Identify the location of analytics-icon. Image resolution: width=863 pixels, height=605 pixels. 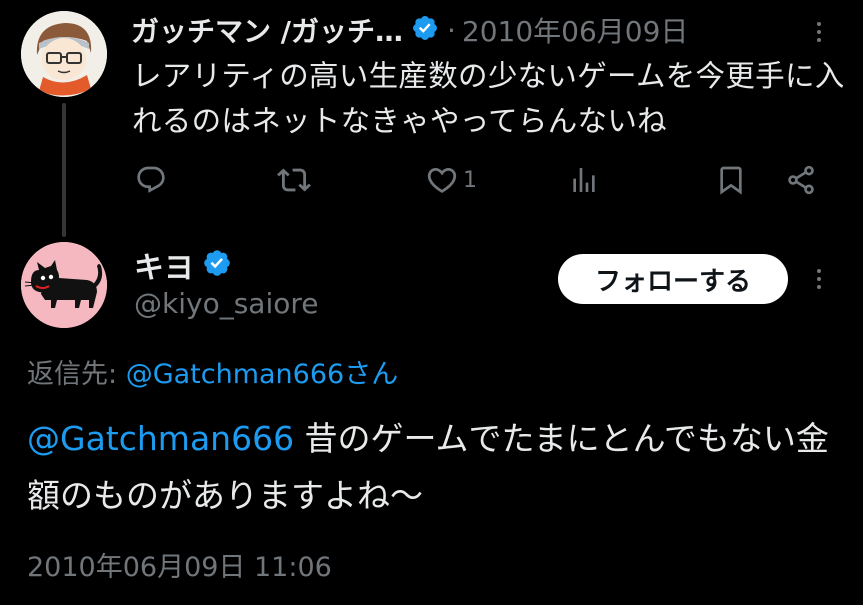
(584, 180).